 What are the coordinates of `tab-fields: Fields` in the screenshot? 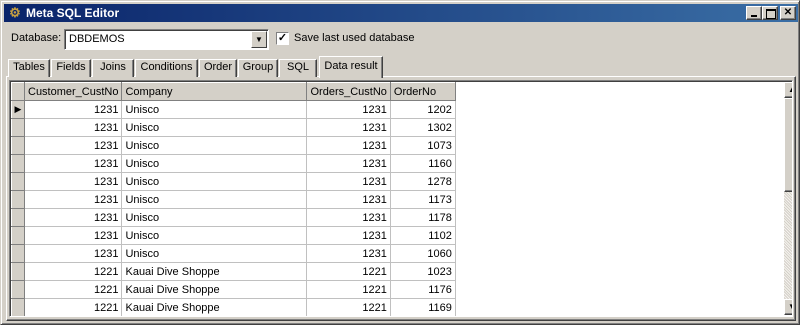 It's located at (71, 68).